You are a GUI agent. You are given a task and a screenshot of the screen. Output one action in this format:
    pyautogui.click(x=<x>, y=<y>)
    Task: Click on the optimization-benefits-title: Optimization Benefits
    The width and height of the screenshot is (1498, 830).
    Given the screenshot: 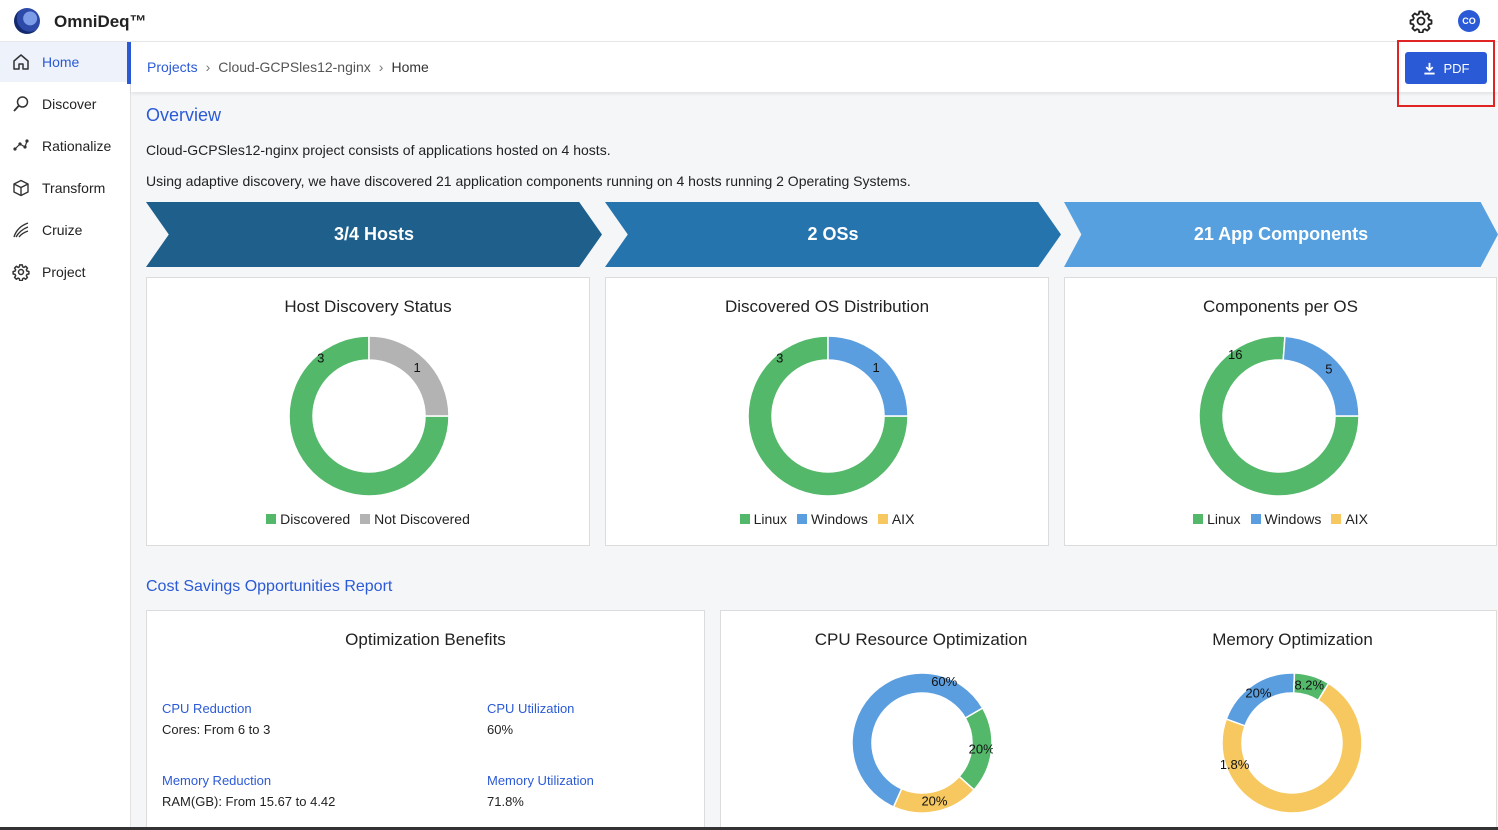 What is the action you would take?
    pyautogui.click(x=425, y=639)
    